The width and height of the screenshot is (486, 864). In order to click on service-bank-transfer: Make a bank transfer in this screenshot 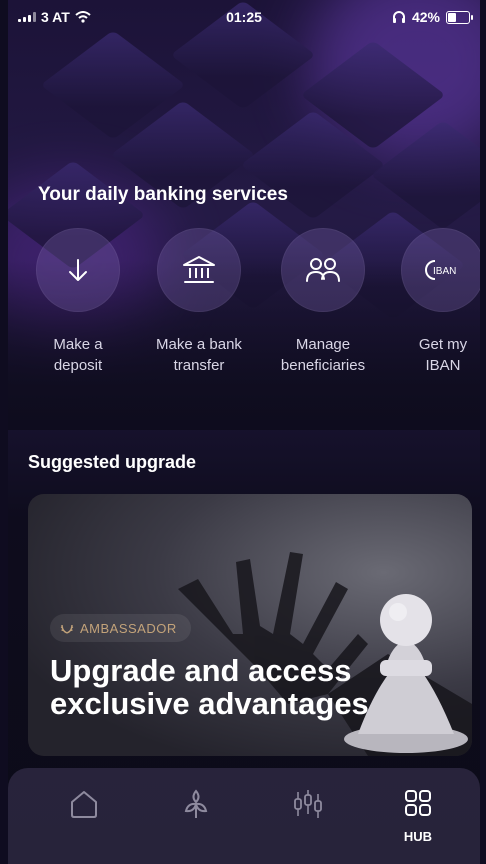, I will do `click(199, 302)`.